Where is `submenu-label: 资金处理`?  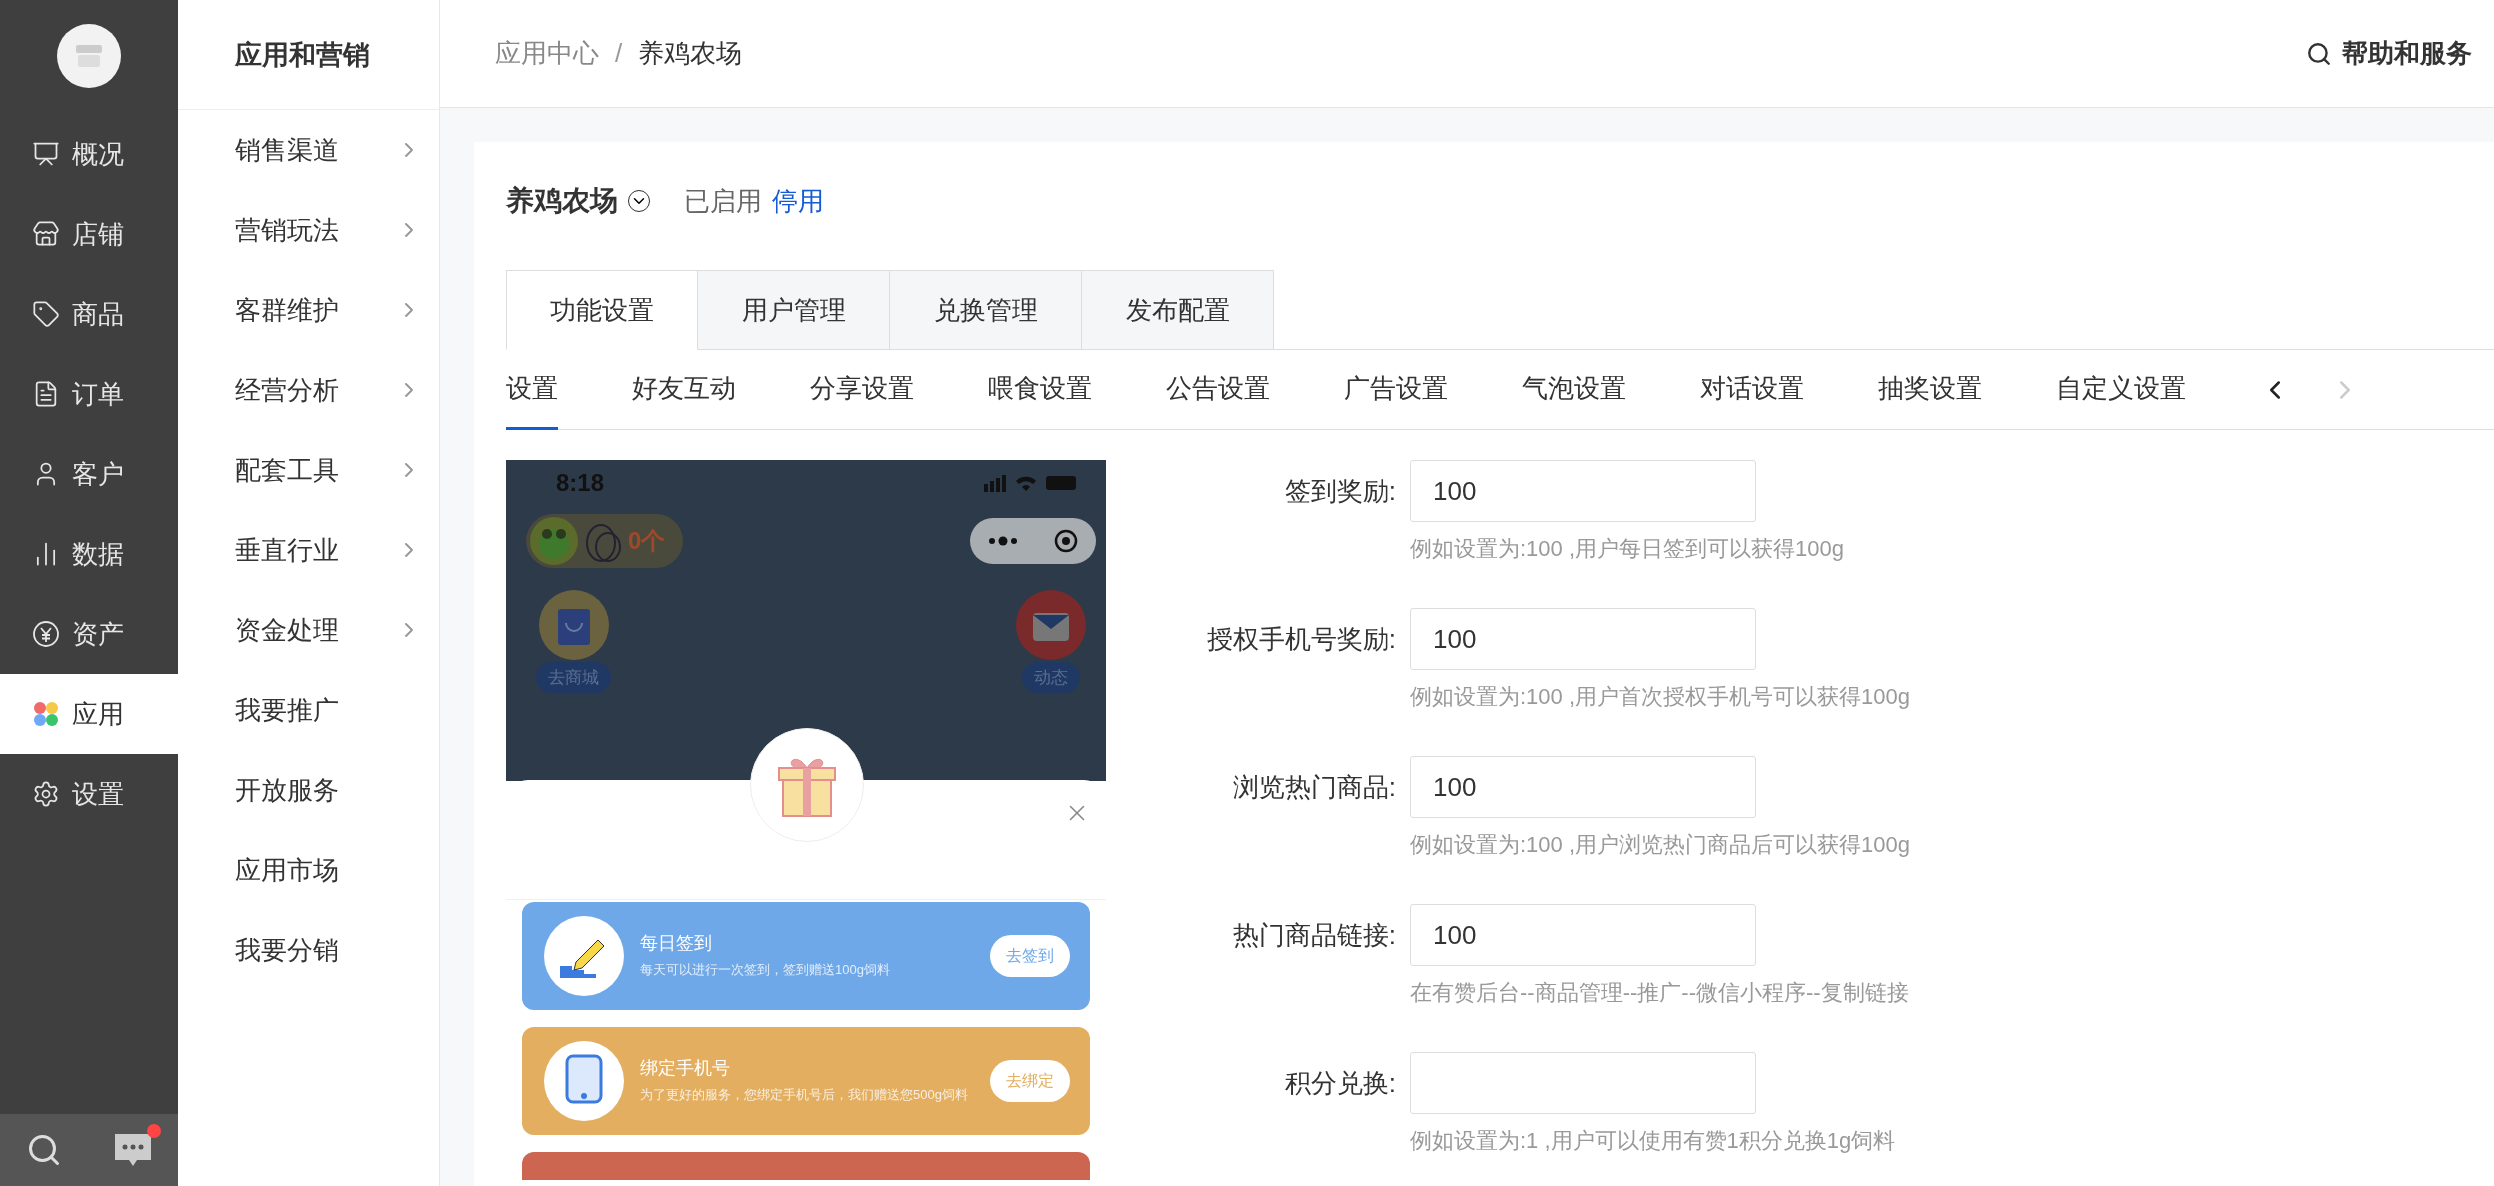 submenu-label: 资金处理 is located at coordinates (287, 630).